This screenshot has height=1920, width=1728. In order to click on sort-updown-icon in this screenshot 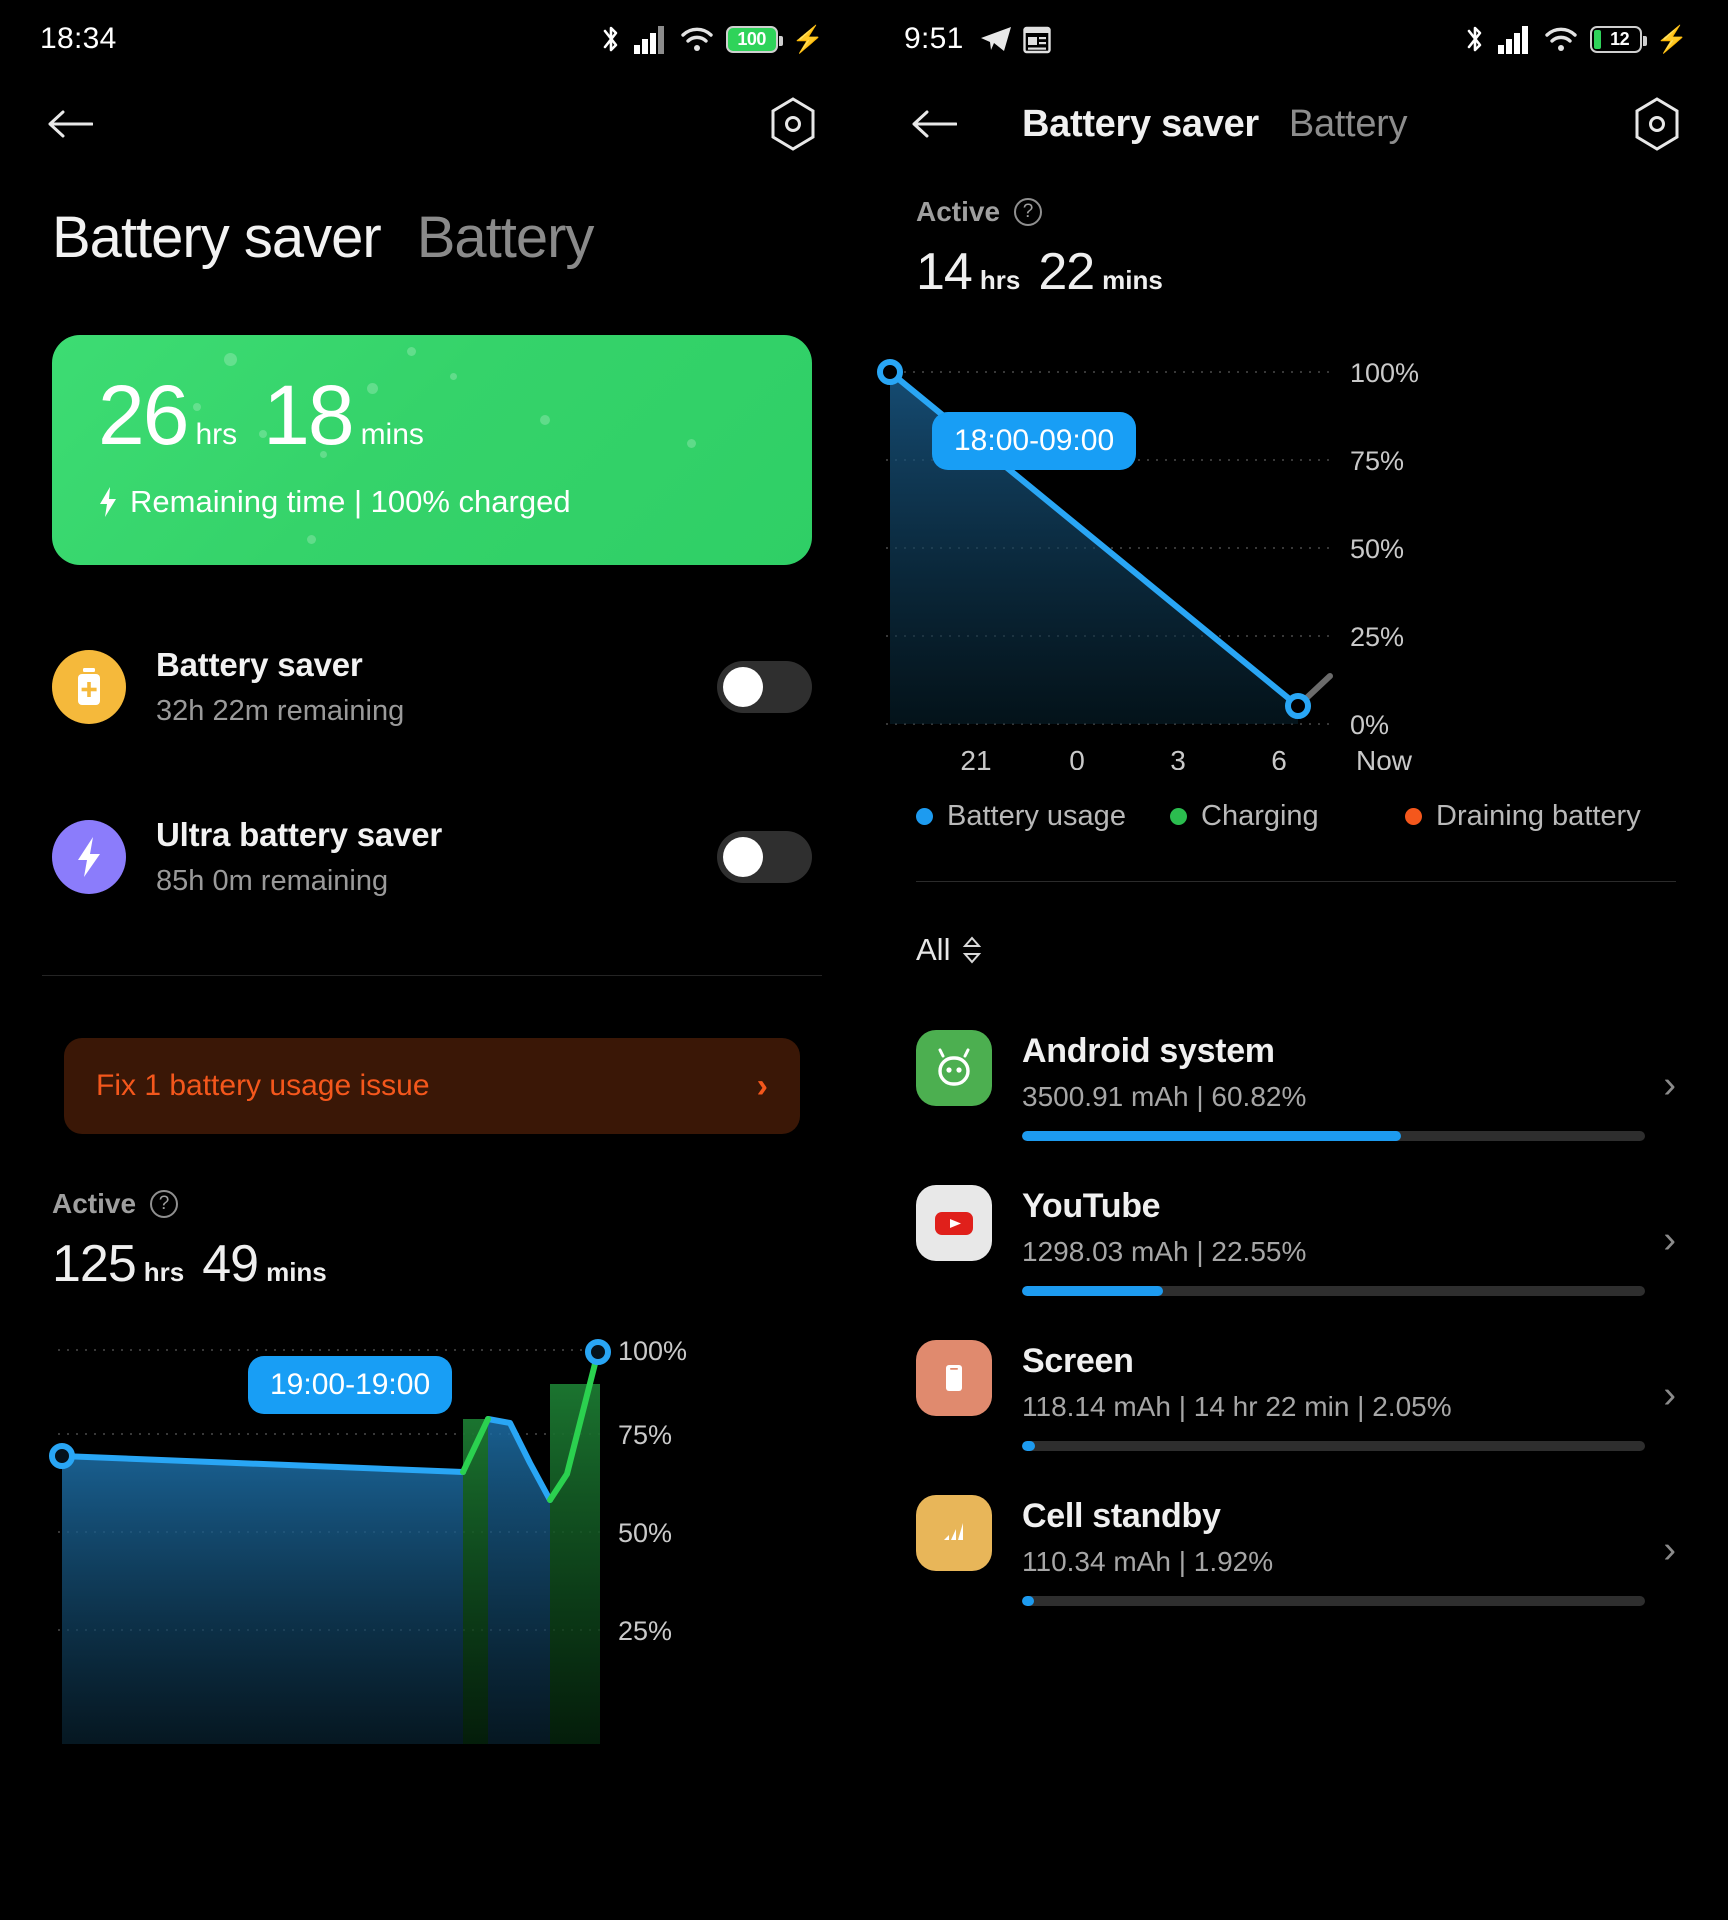, I will do `click(972, 950)`.